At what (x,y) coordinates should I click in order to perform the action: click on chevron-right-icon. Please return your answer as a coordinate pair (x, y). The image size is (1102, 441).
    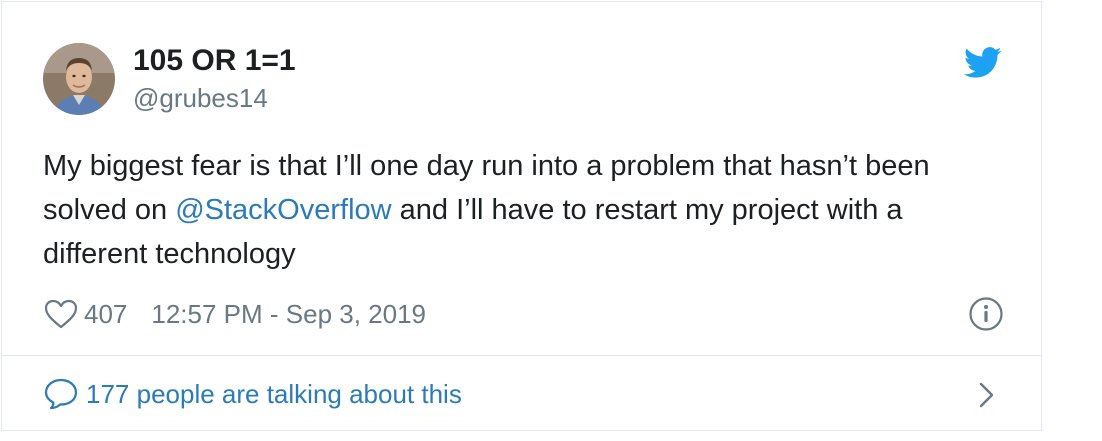
    Looking at the image, I should click on (987, 395).